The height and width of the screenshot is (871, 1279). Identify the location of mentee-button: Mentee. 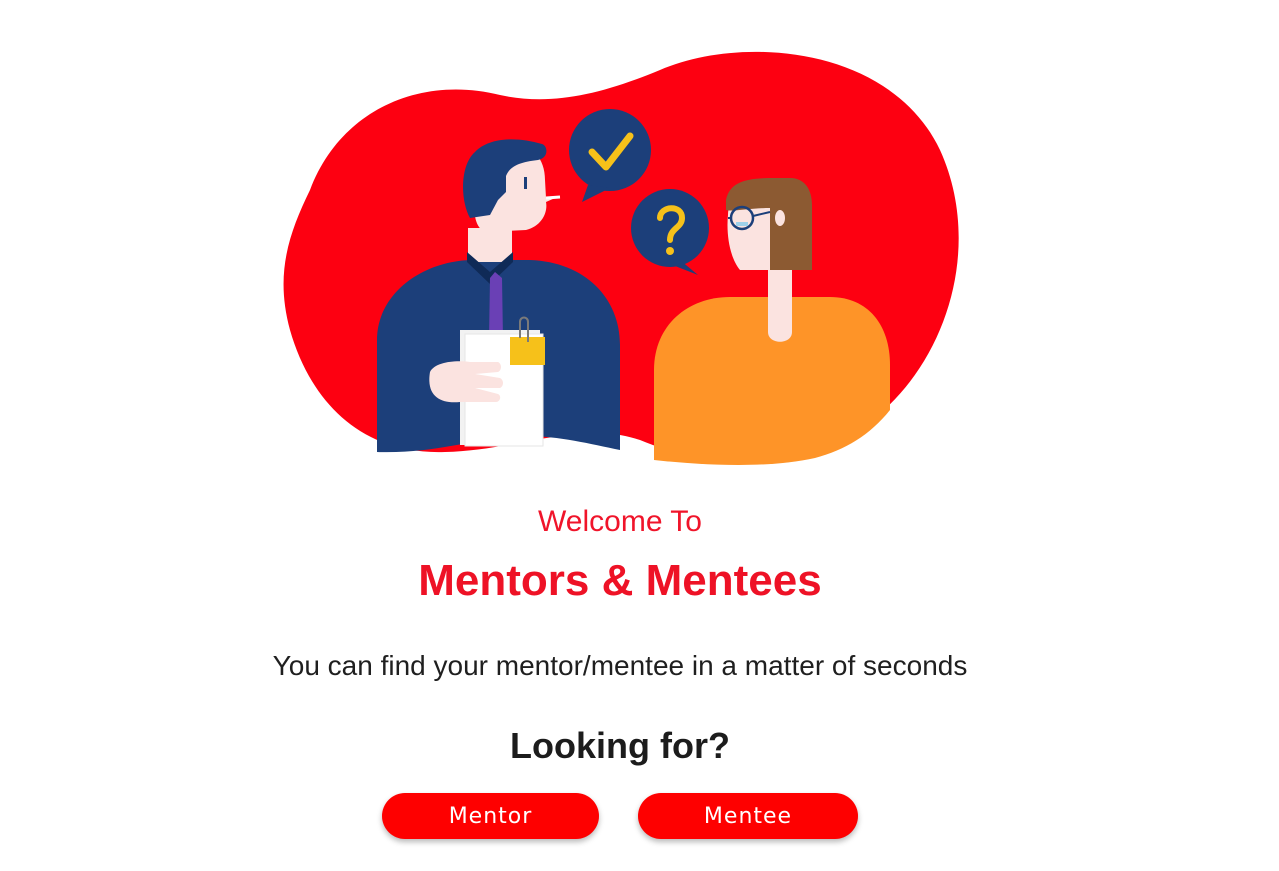
(748, 816).